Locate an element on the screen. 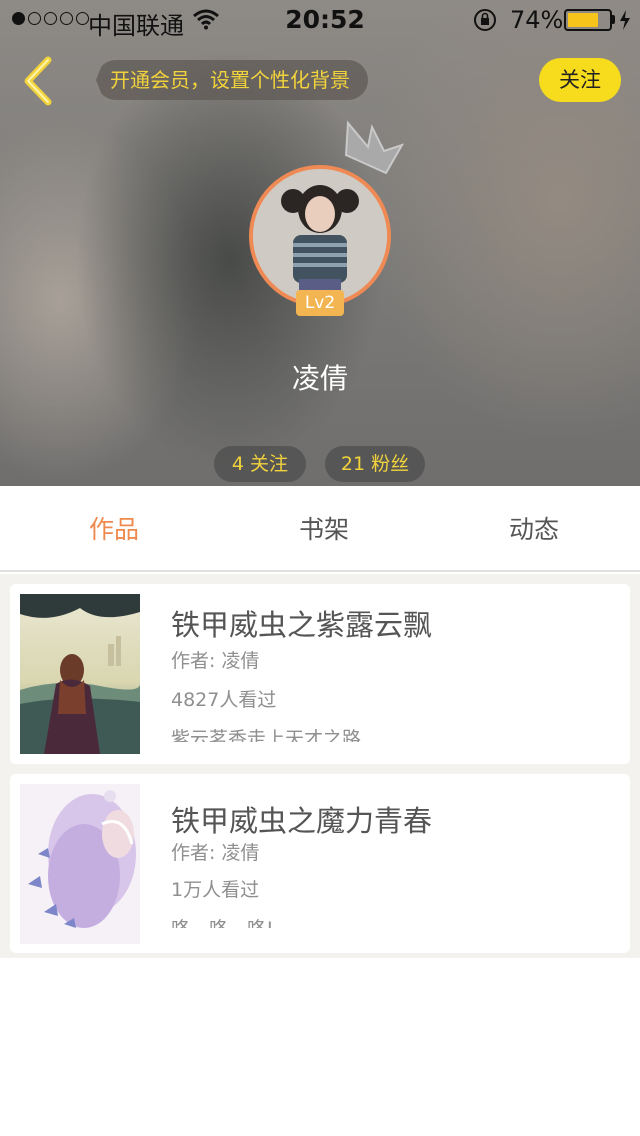  back-button is located at coordinates (38, 81).